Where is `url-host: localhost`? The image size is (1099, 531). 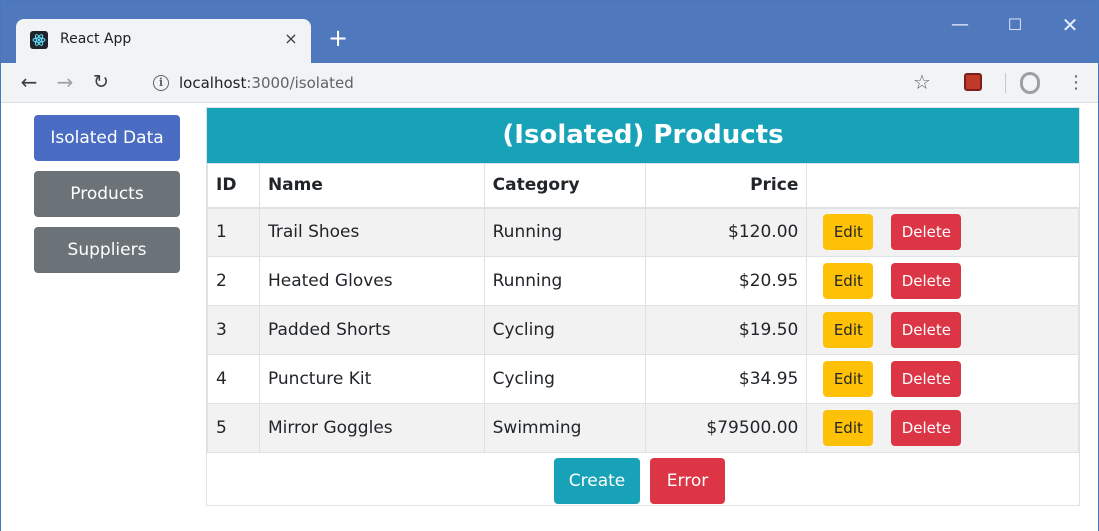 url-host: localhost is located at coordinates (213, 83).